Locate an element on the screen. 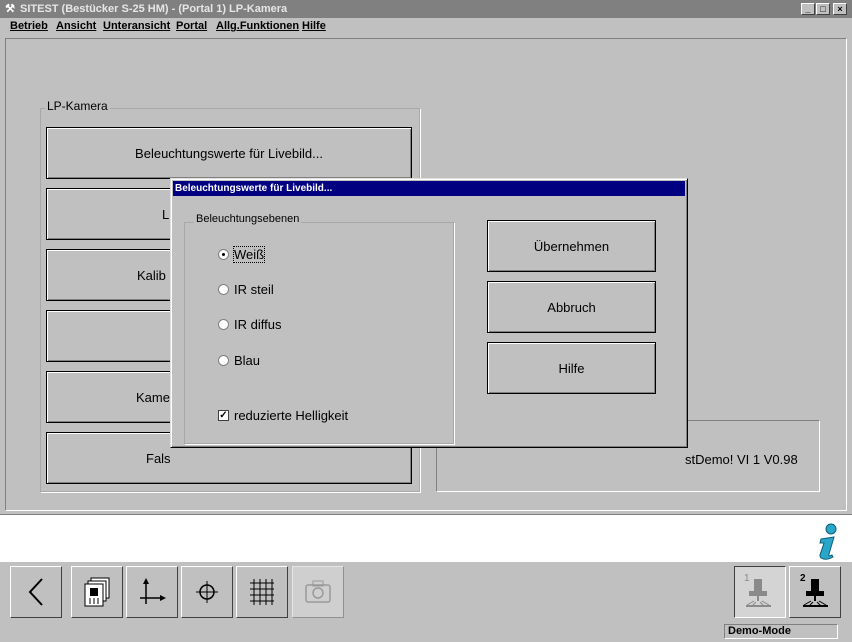 This screenshot has width=852, height=642. reduced-brightness-checkbox: ✓ is located at coordinates (223, 415).